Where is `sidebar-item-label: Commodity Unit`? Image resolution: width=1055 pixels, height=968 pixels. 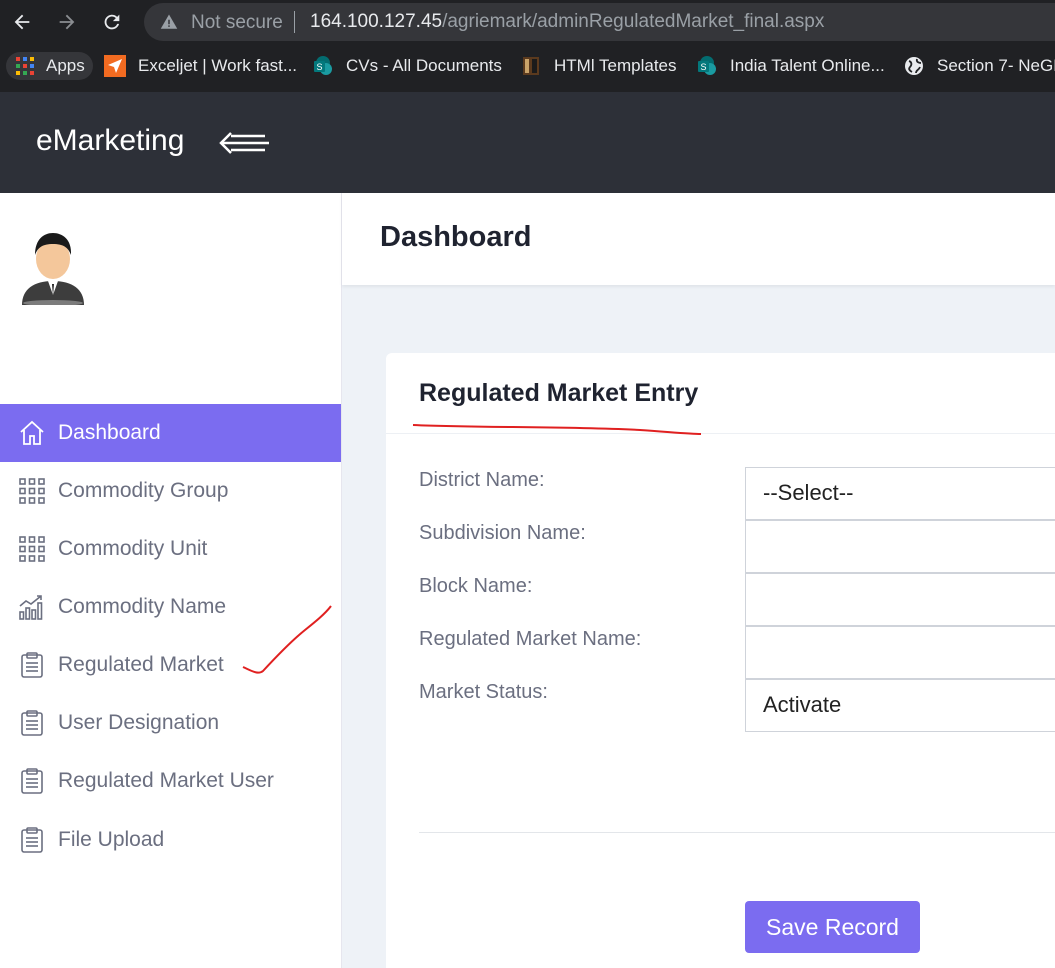
sidebar-item-label: Commodity Unit is located at coordinates (133, 548).